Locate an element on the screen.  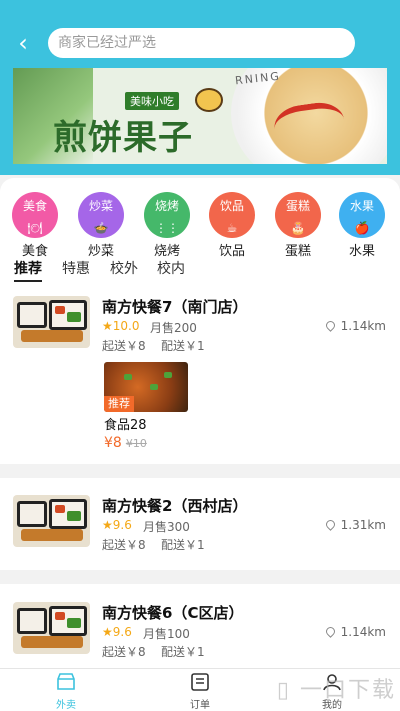
orig-currency: ¥ is located at coordinates (129, 443).